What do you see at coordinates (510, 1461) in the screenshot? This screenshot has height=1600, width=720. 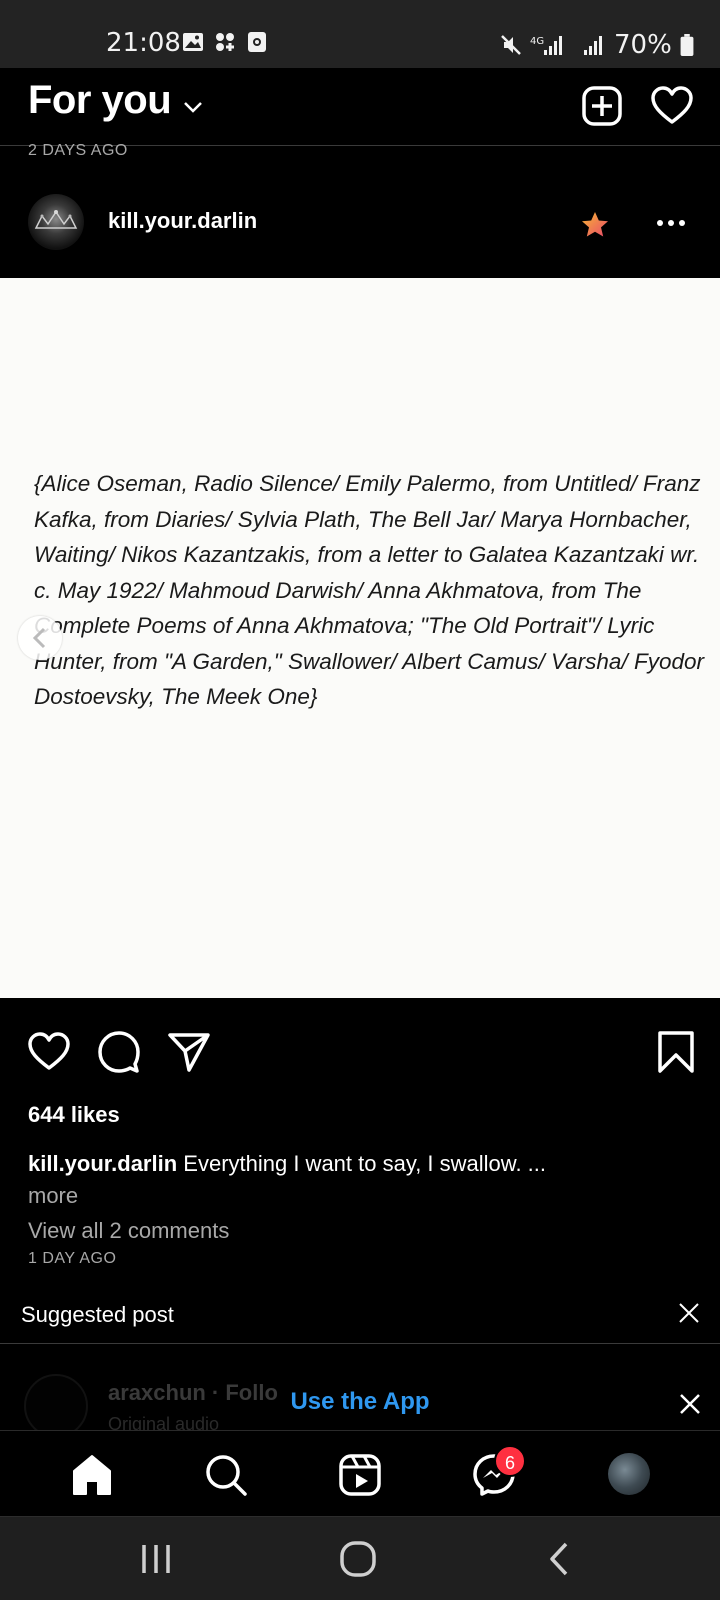 I see `messages-badge: 6` at bounding box center [510, 1461].